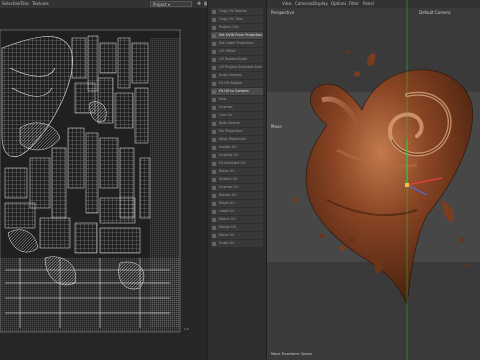  I want to click on uv-tool-item: Pin Projection, so click(237, 131).